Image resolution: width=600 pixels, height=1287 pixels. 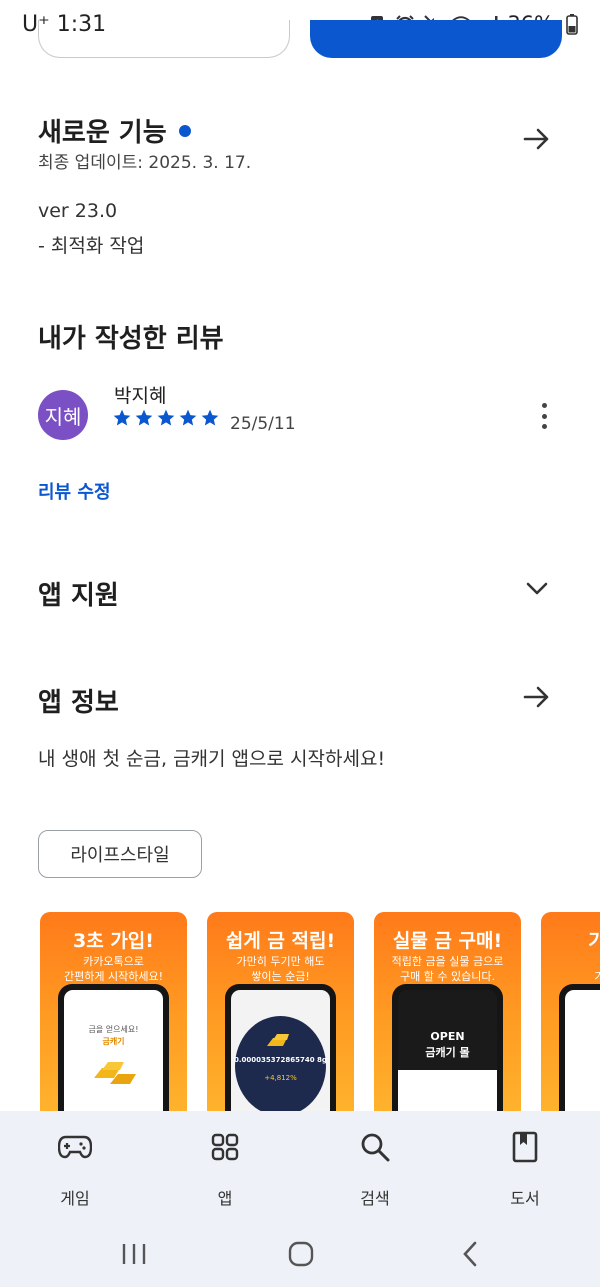 I want to click on screenshot-subtitle: 가만히 두기만 해도쌓이는 순금!, so click(x=280, y=969).